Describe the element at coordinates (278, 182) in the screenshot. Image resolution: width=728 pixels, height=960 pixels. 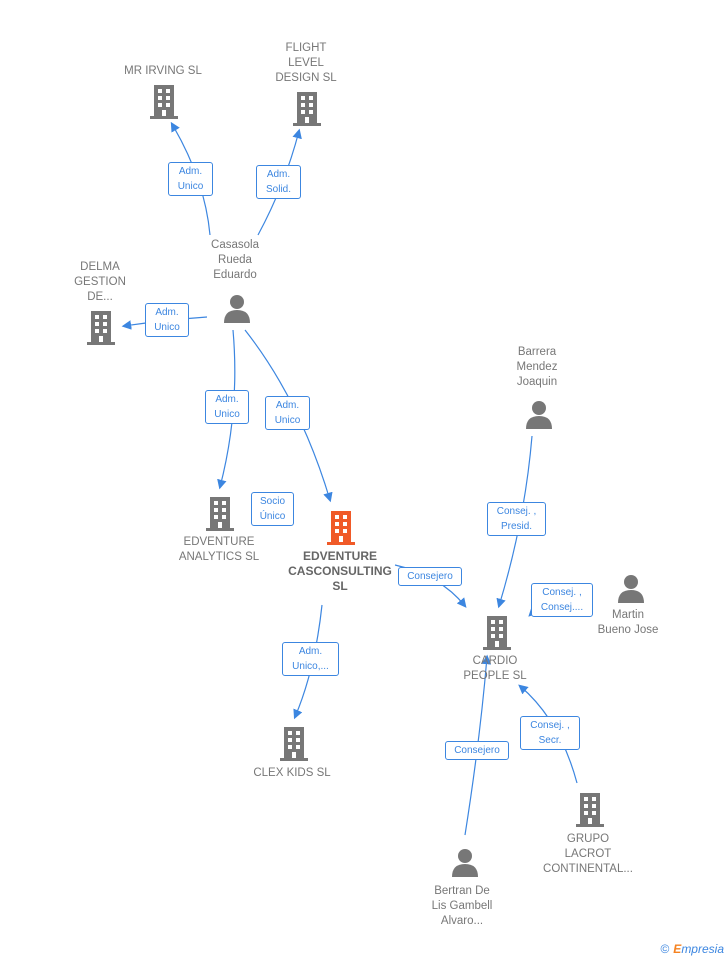
I see `relation-label: Adm. Solid.` at that location.